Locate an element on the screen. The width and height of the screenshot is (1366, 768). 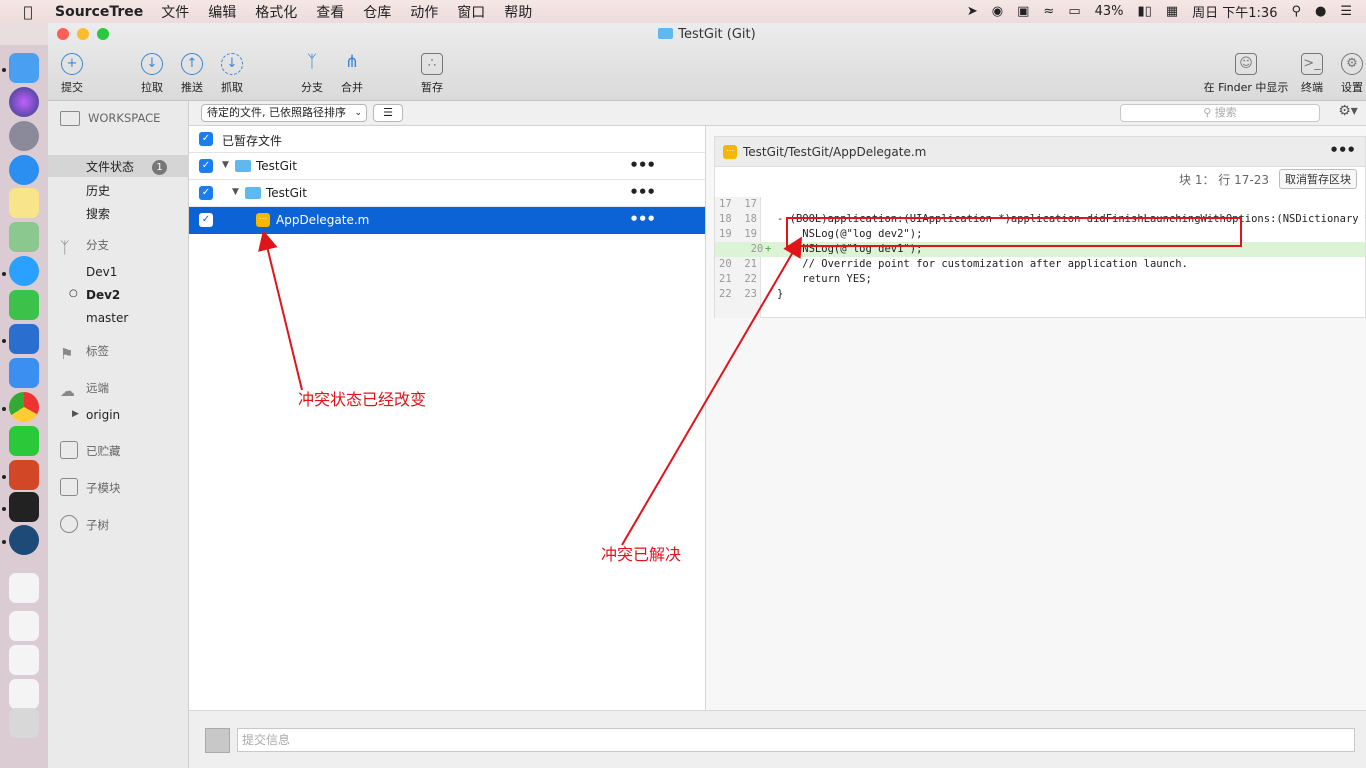
messages-icon is located at coordinates (24, 271).